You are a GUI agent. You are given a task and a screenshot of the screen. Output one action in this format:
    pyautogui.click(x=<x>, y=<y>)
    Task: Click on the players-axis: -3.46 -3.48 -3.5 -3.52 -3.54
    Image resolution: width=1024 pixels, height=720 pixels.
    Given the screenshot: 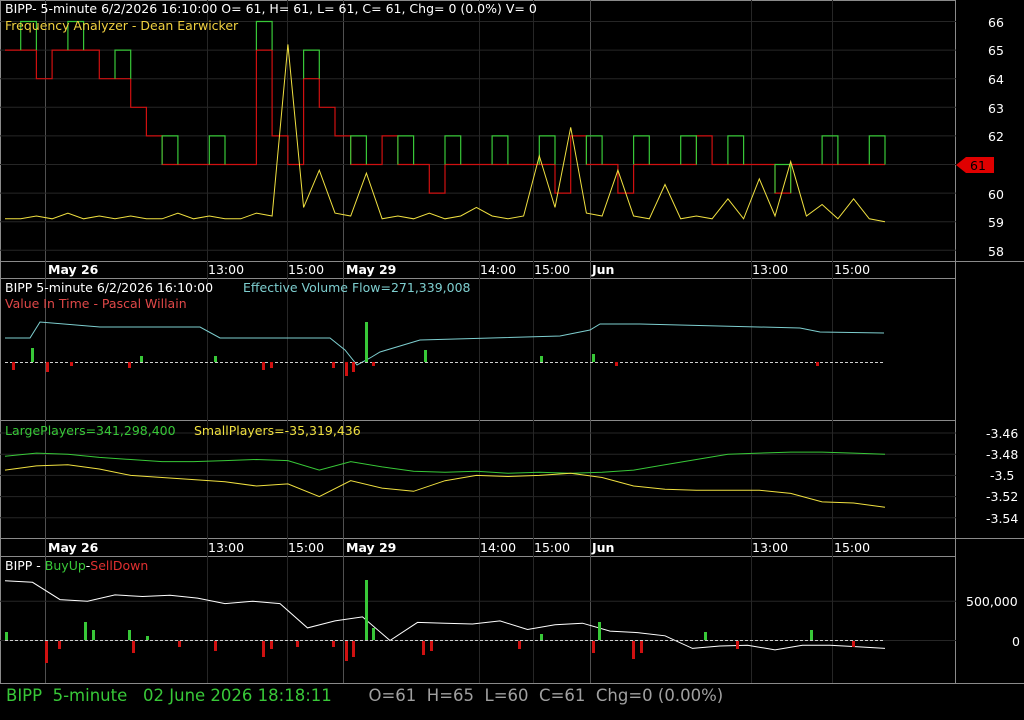 What is the action you would take?
    pyautogui.click(x=1002, y=476)
    